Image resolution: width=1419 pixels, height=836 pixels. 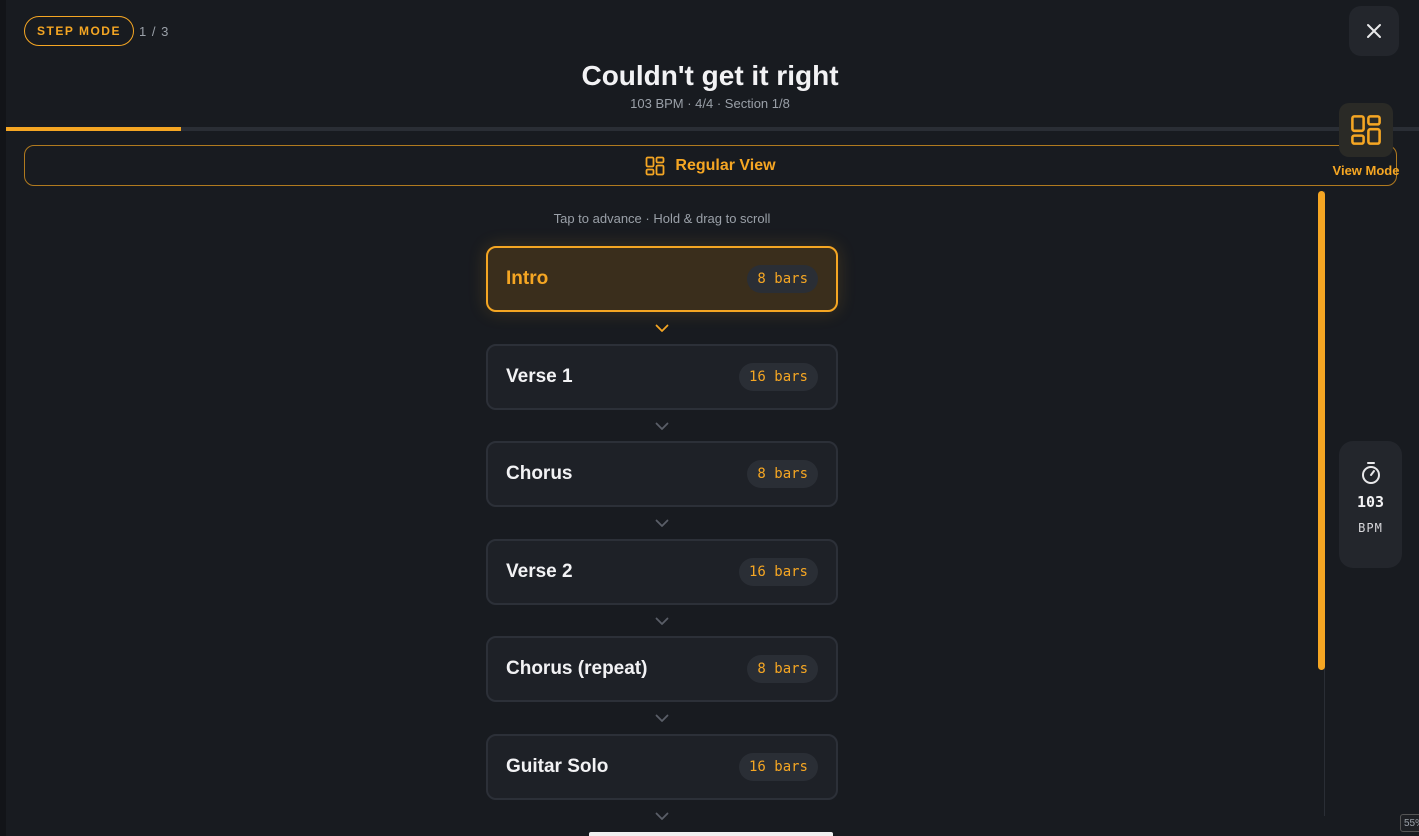 I want to click on view-mode-button, so click(x=1366, y=130).